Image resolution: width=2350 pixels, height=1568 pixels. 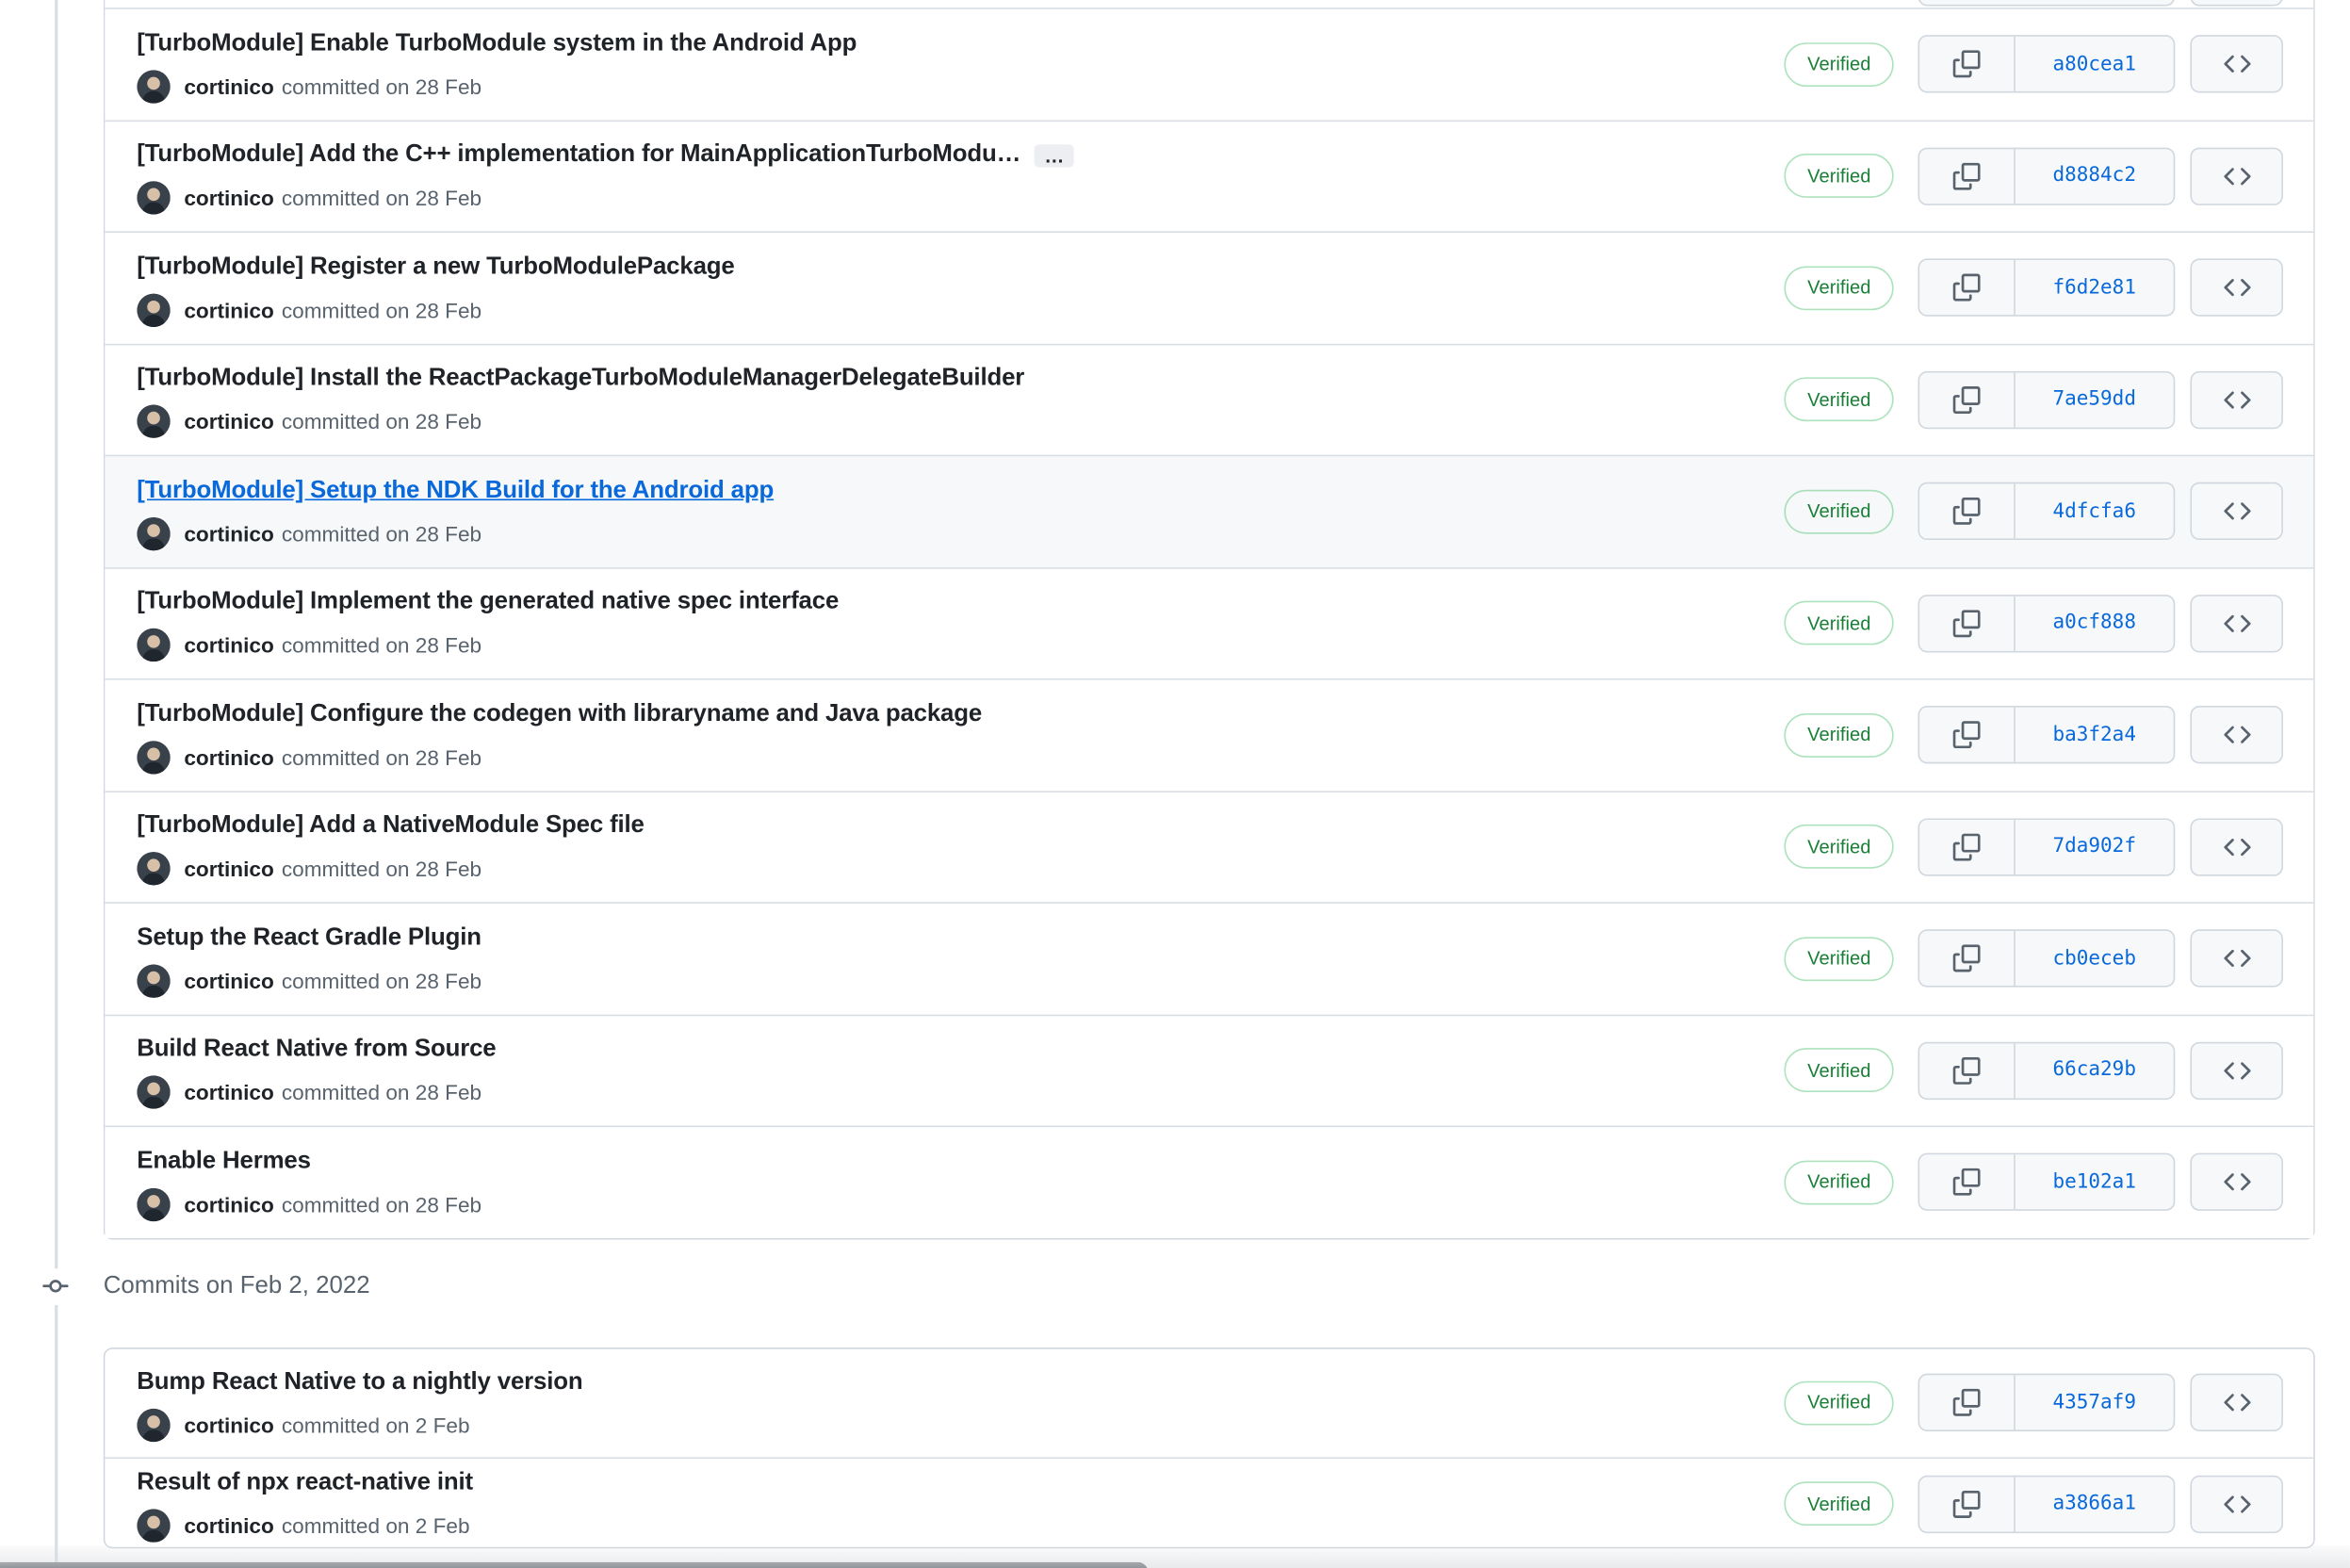 What do you see at coordinates (2094, 958) in the screenshot?
I see `commit-sha-link: cb0eceb` at bounding box center [2094, 958].